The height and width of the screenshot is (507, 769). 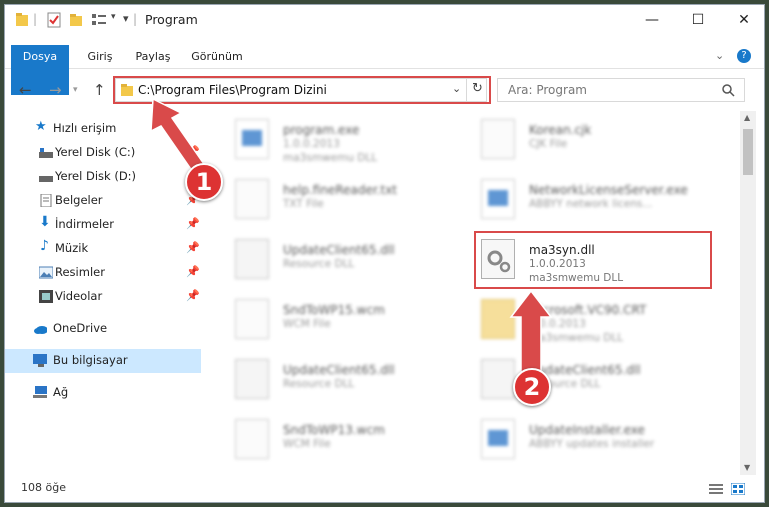 What do you see at coordinates (204, 182) in the screenshot?
I see `step-badge-1: 1` at bounding box center [204, 182].